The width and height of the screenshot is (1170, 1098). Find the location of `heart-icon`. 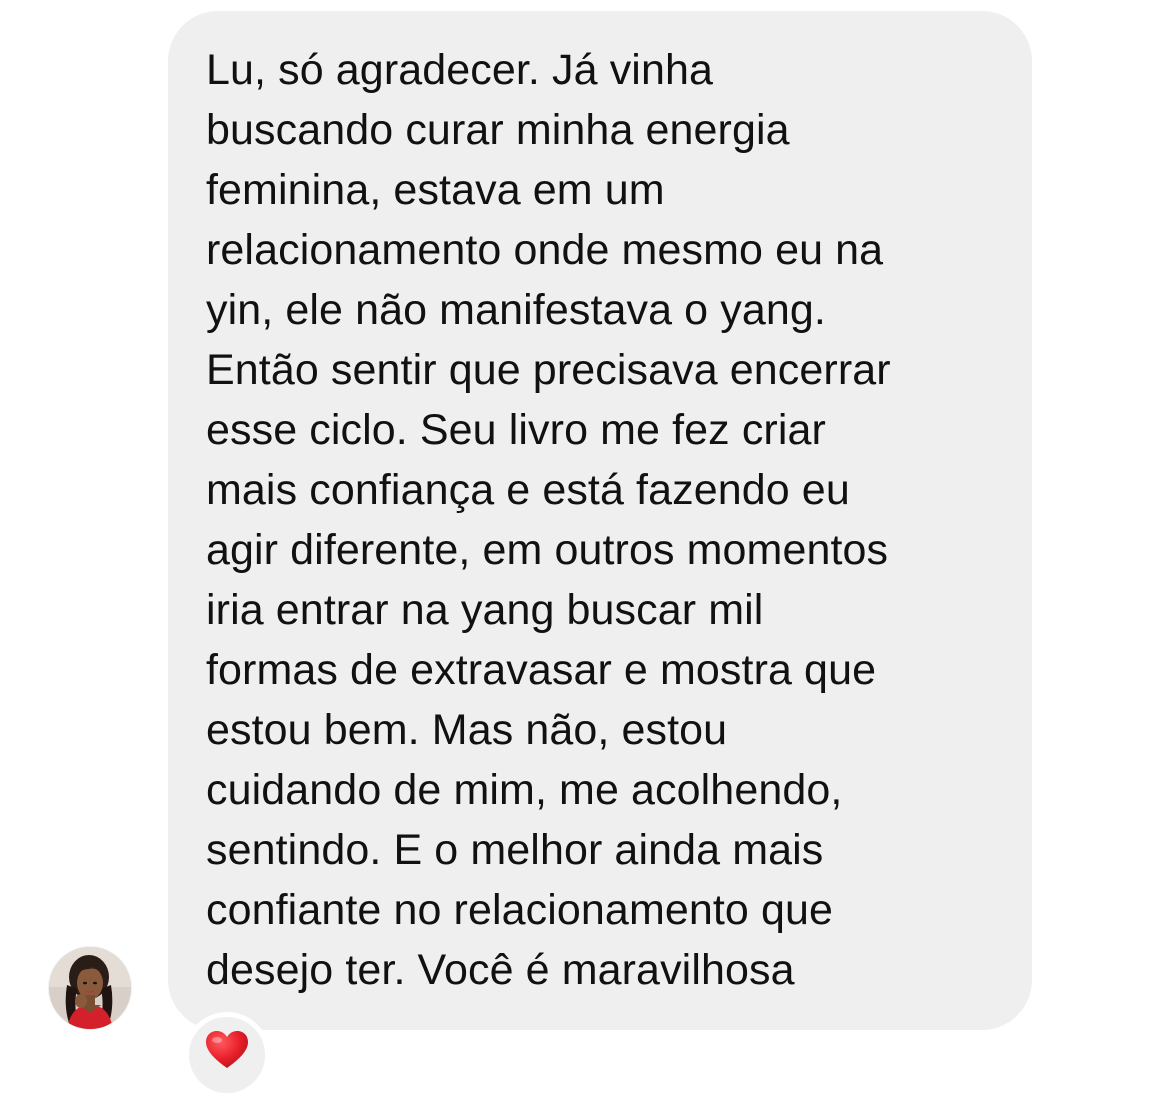

heart-icon is located at coordinates (227, 1049).